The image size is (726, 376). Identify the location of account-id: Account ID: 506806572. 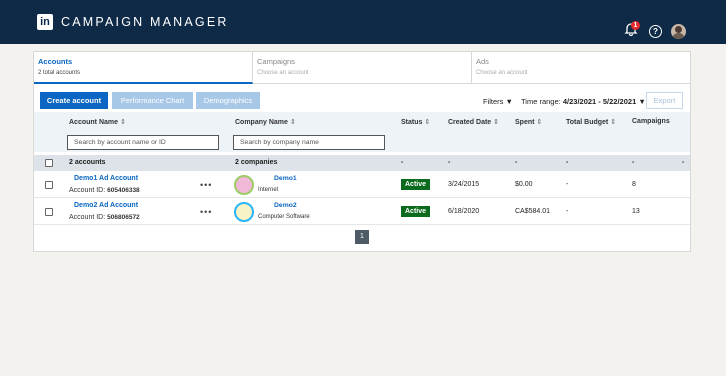
(104, 217).